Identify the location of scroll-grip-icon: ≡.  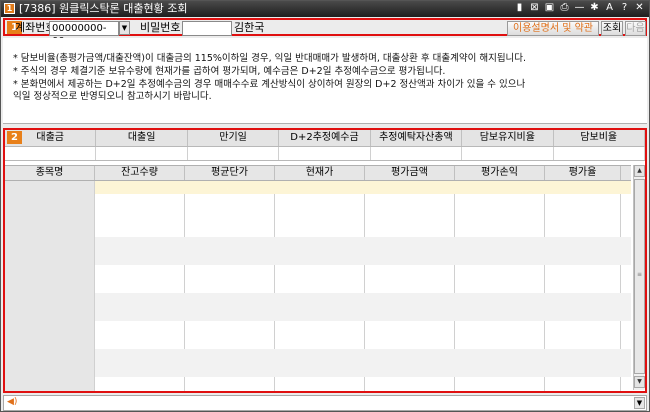
(640, 274).